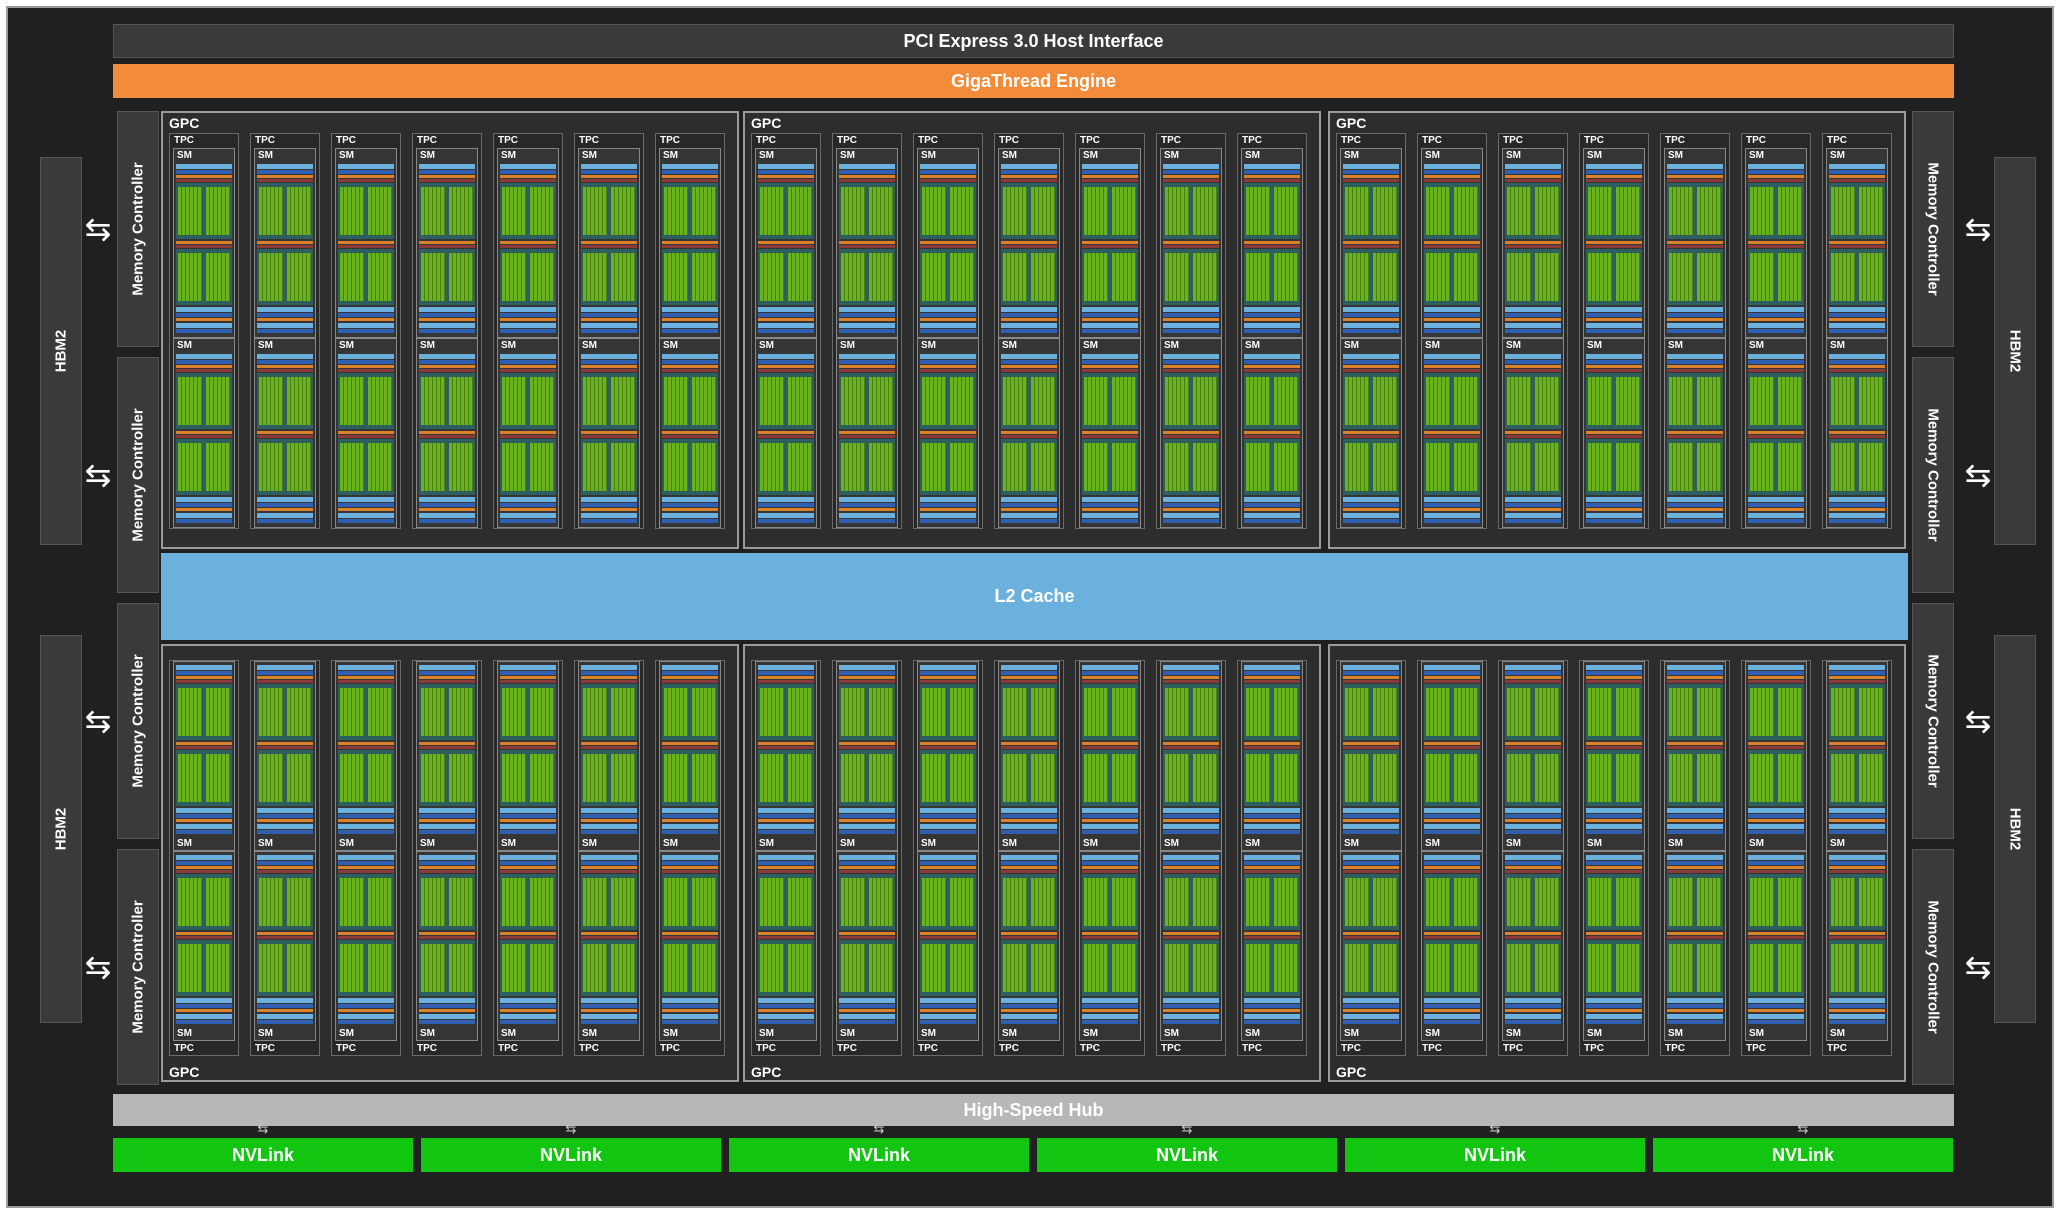  I want to click on tpc-label: TPC, so click(928, 140).